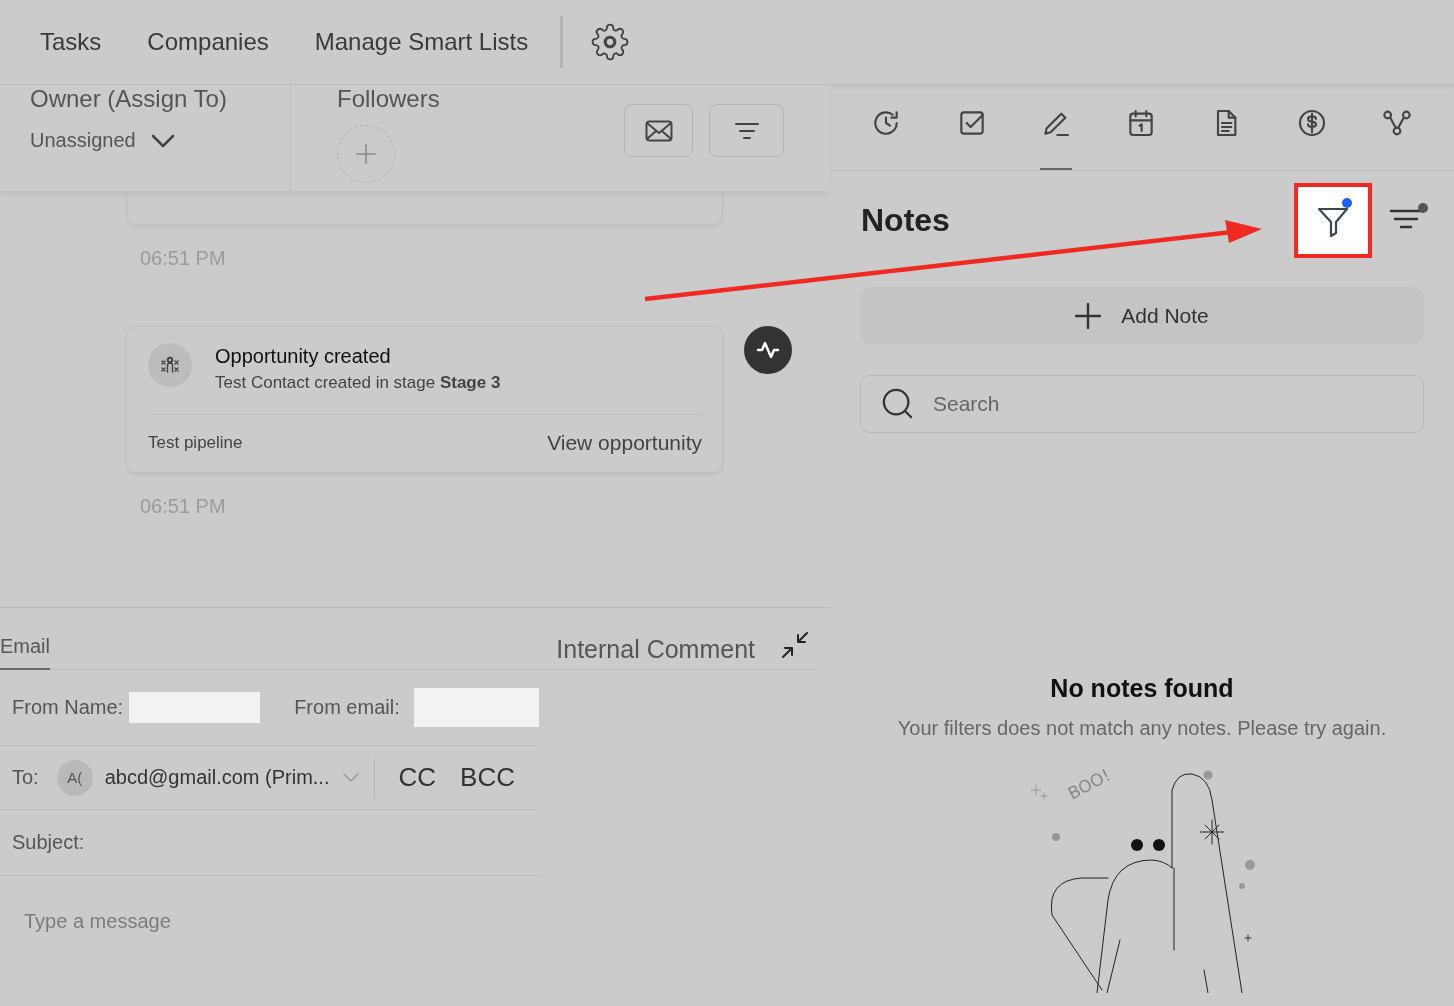  I want to click on envelope-icon, so click(658, 130).